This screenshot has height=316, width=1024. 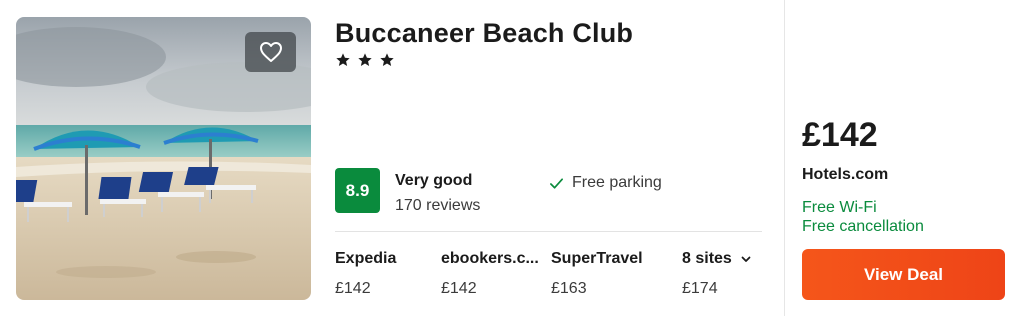 I want to click on star-rating, so click(x=365, y=60).